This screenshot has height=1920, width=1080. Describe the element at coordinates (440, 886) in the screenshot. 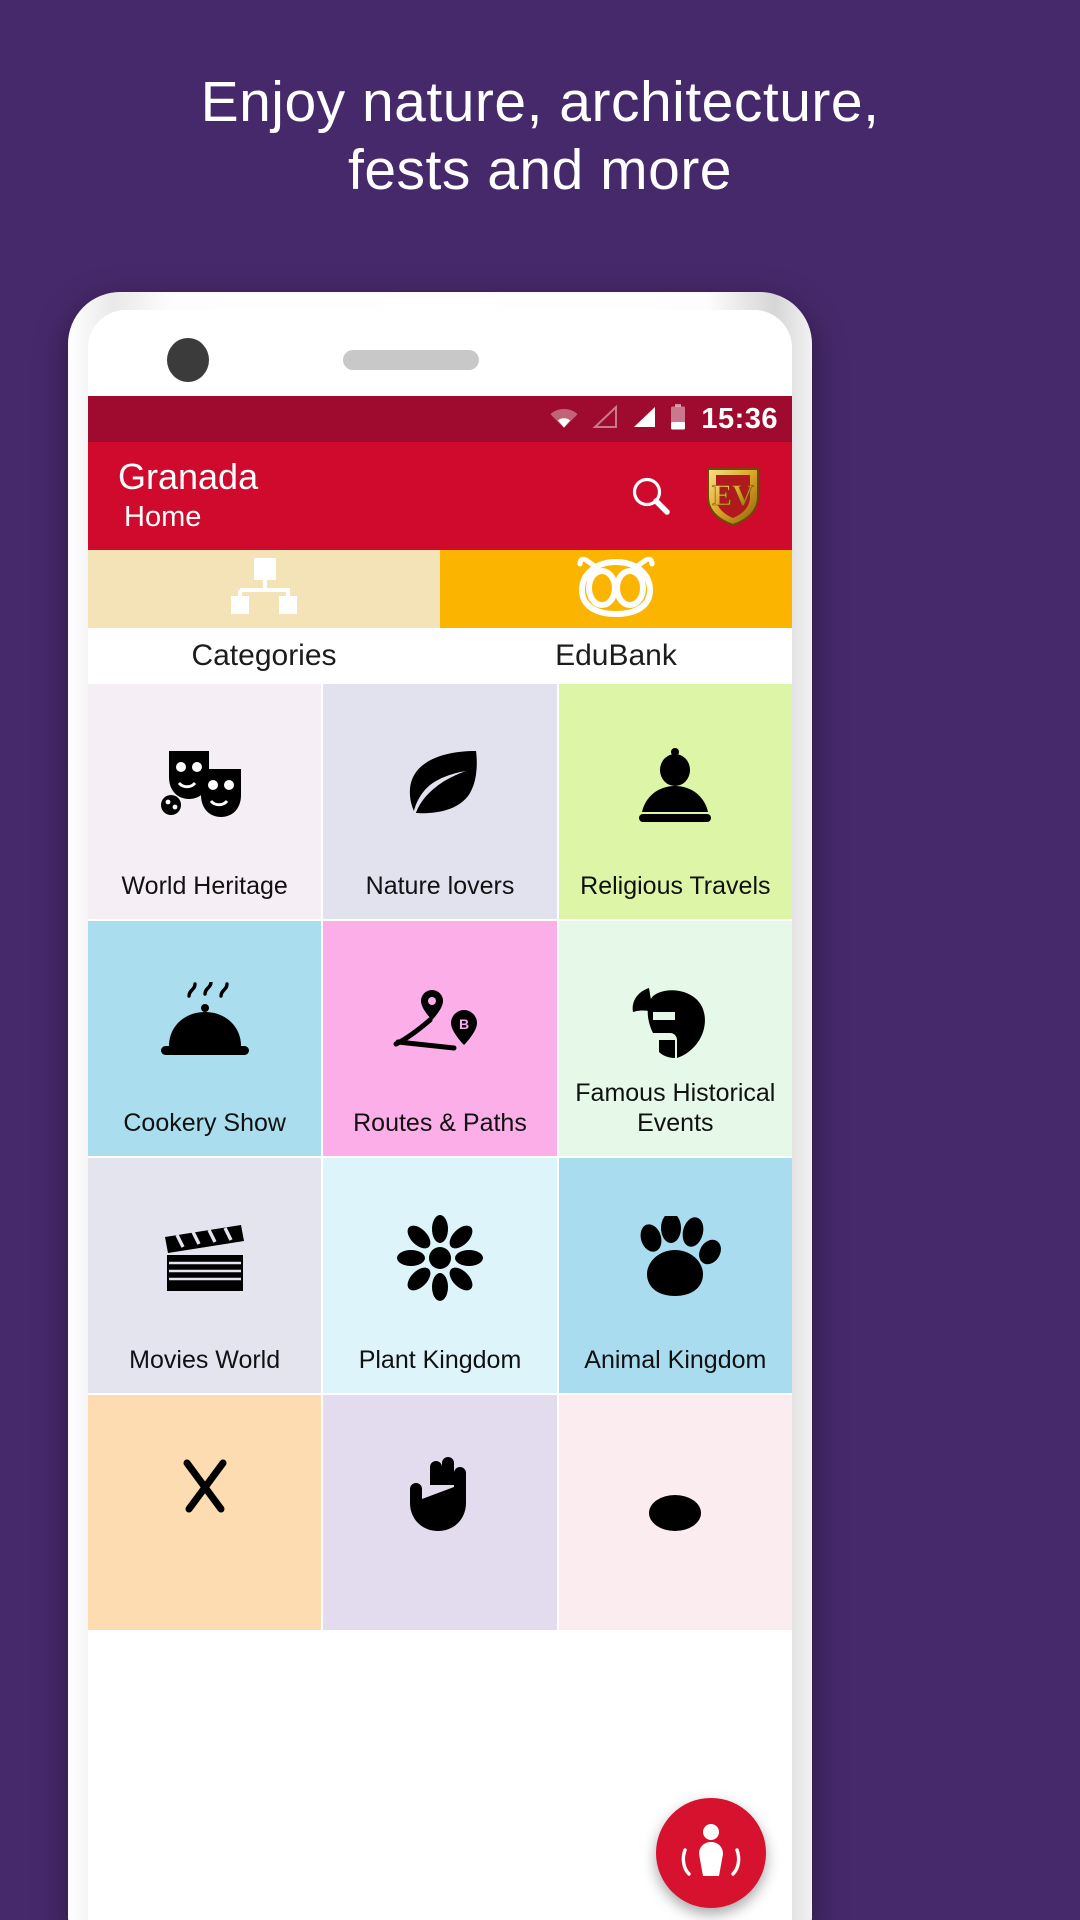

I see `category-label: Nature lovers` at that location.